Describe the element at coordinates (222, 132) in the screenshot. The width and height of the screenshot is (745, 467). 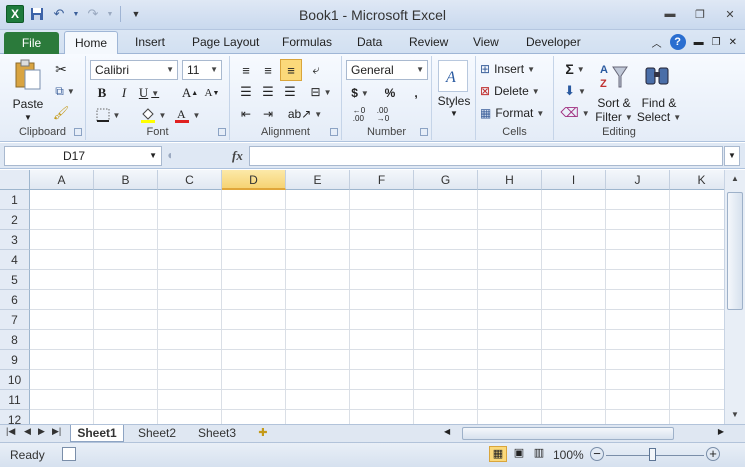
I see `font-launcher-icon` at that location.